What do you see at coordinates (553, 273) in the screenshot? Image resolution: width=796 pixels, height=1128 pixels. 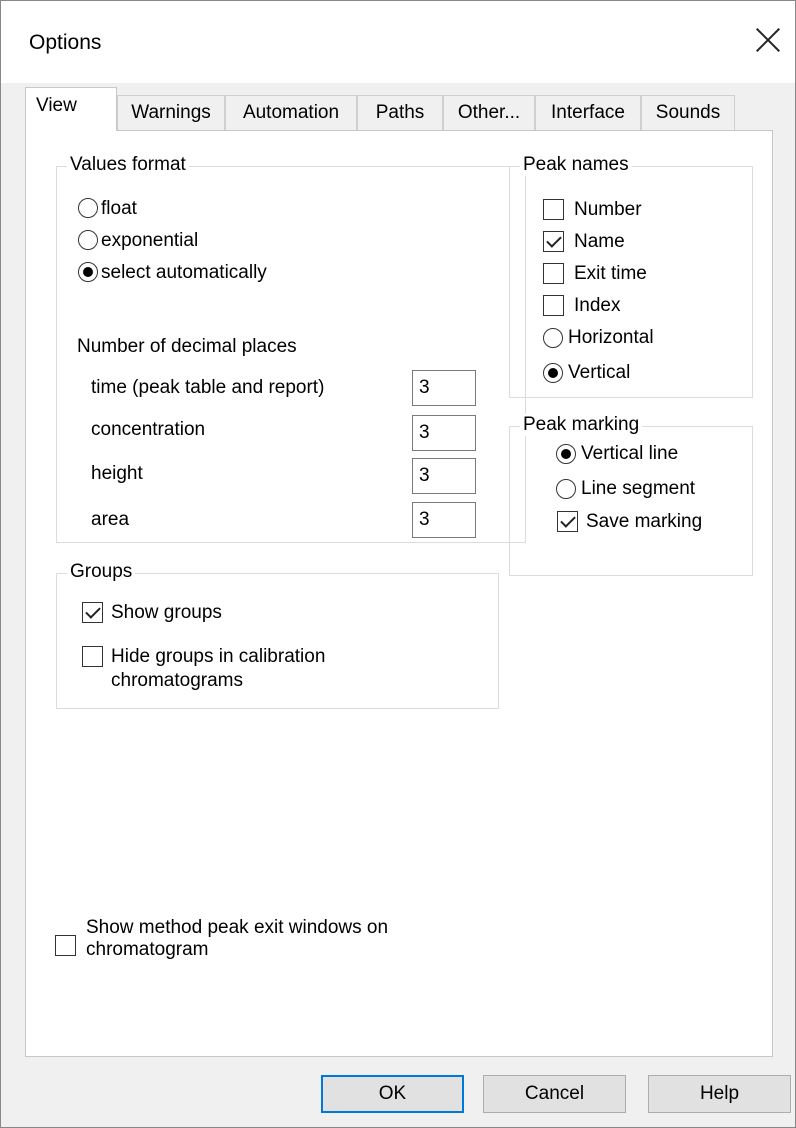 I see `exit-time-checkbox` at bounding box center [553, 273].